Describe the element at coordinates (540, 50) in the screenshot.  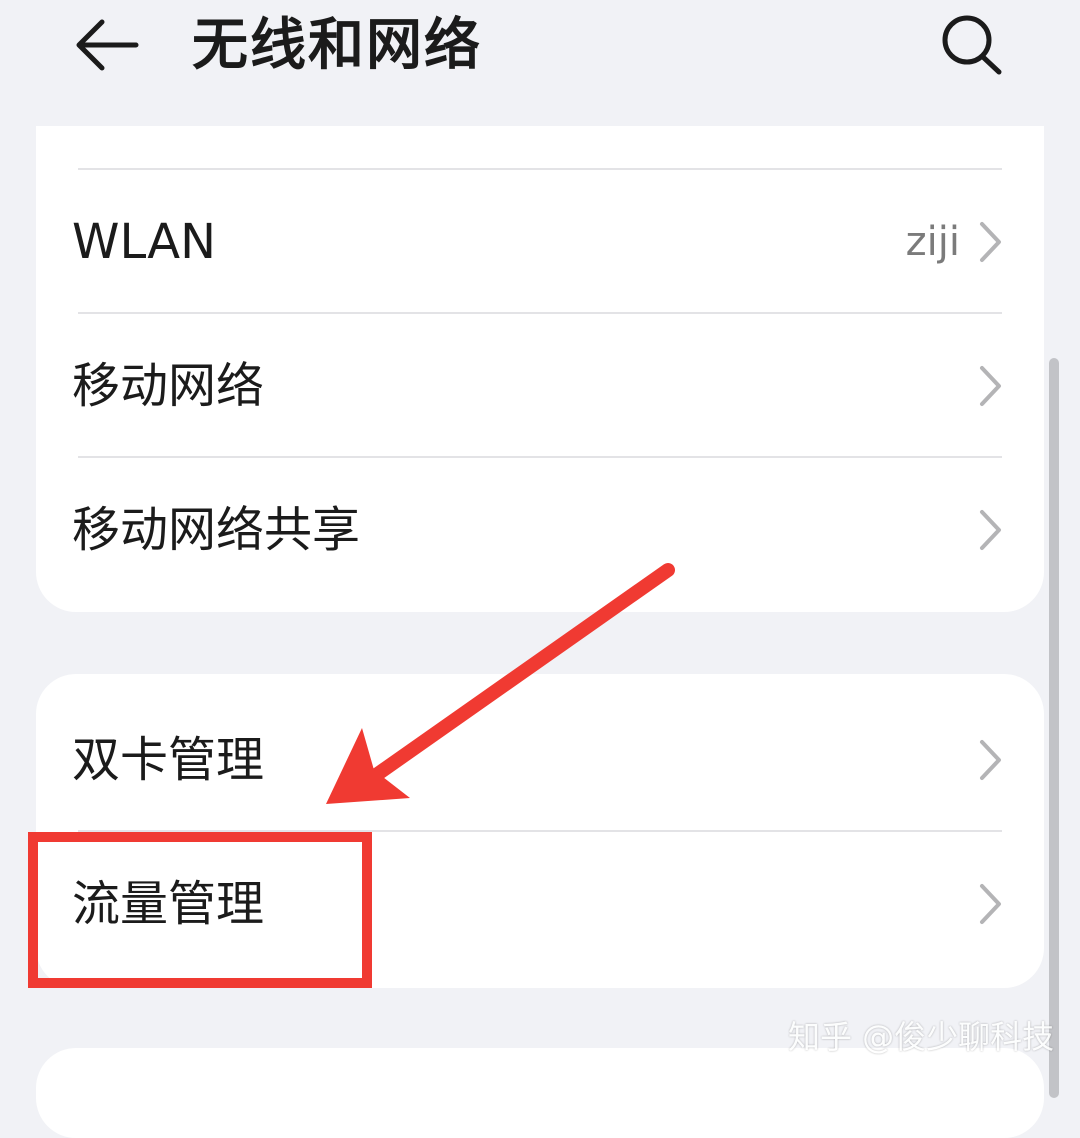
I see `title-bar: 无线和网络` at that location.